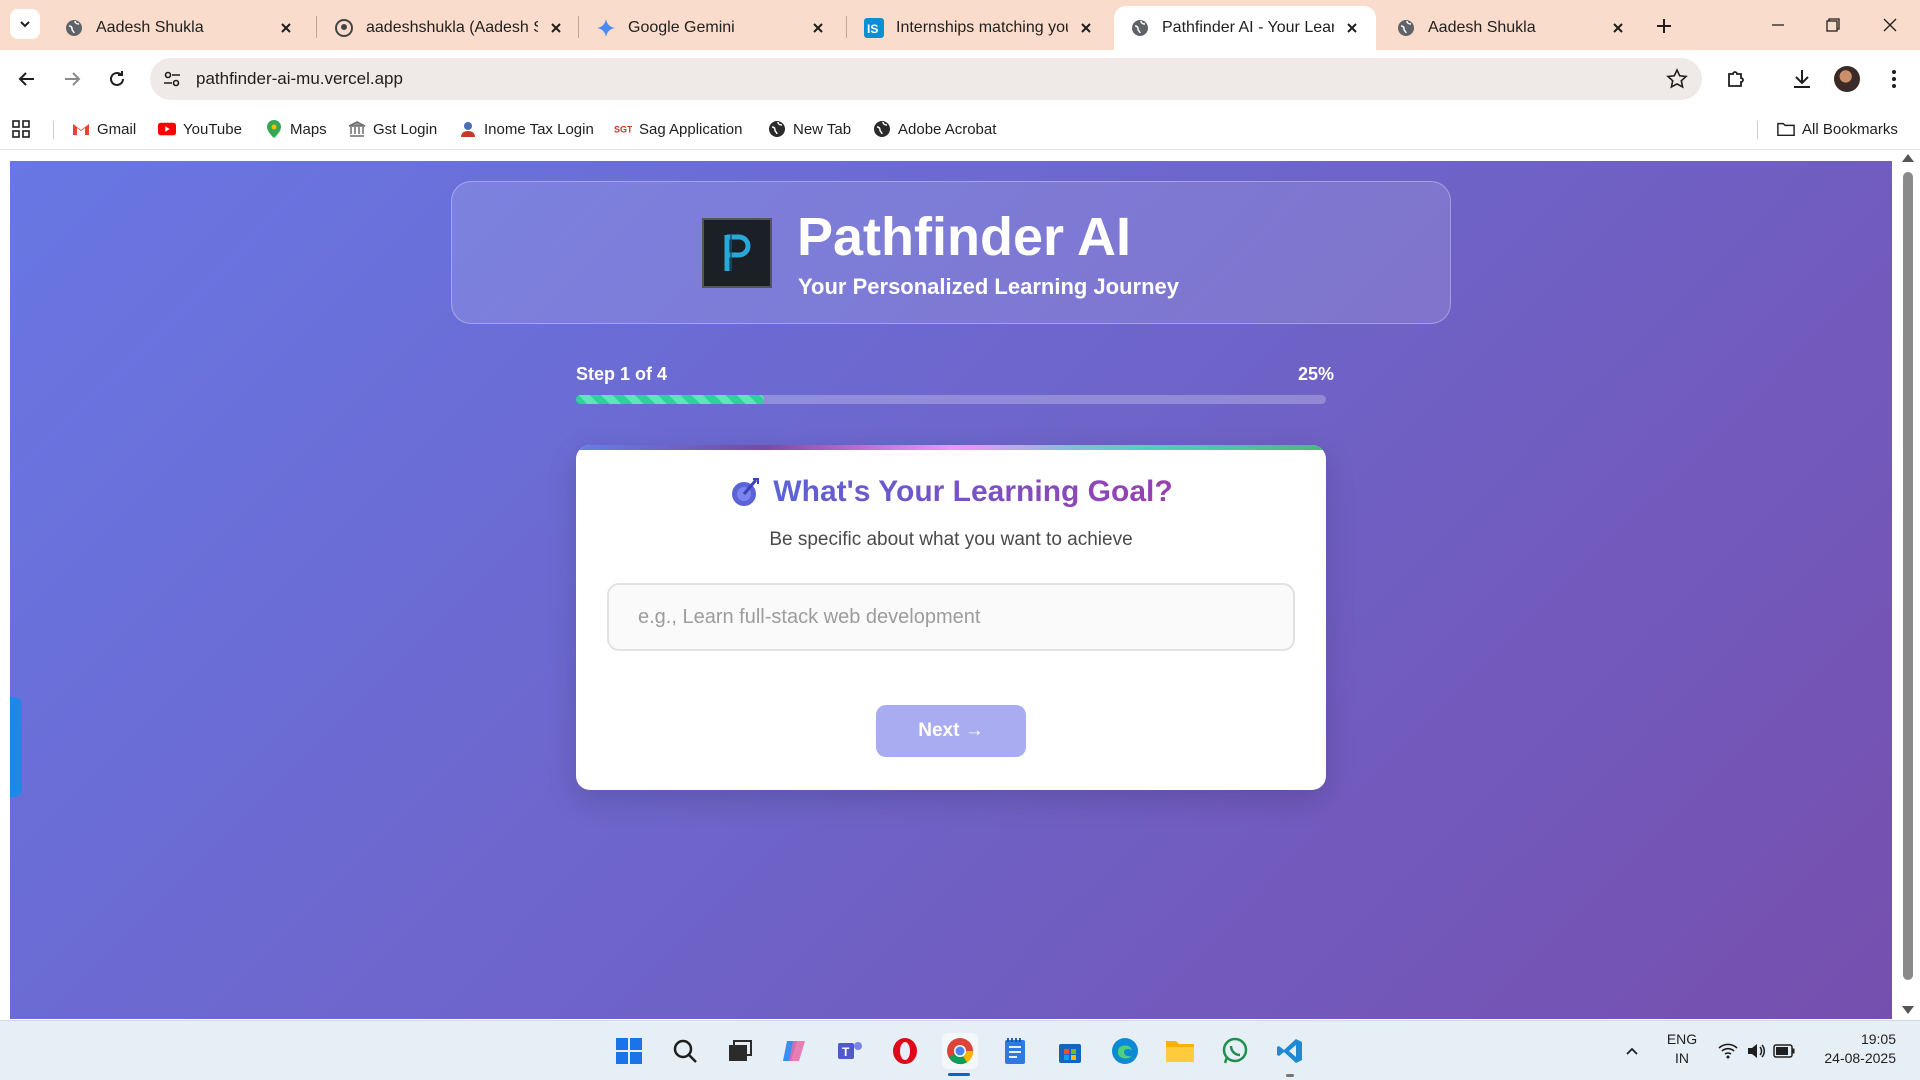 The image size is (1920, 1080). What do you see at coordinates (1682, 1048) in the screenshot?
I see `language-indicator: ENG IN` at bounding box center [1682, 1048].